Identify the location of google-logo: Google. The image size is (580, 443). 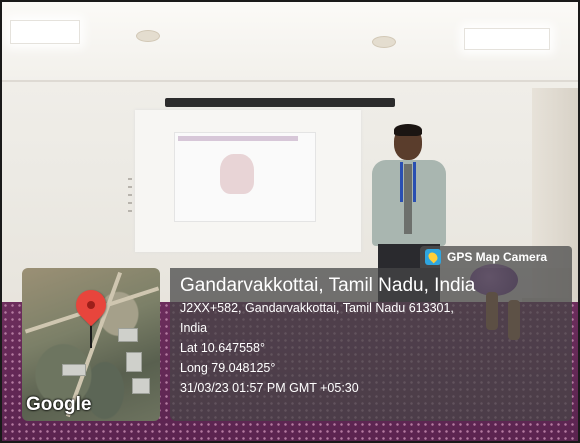
(59, 404).